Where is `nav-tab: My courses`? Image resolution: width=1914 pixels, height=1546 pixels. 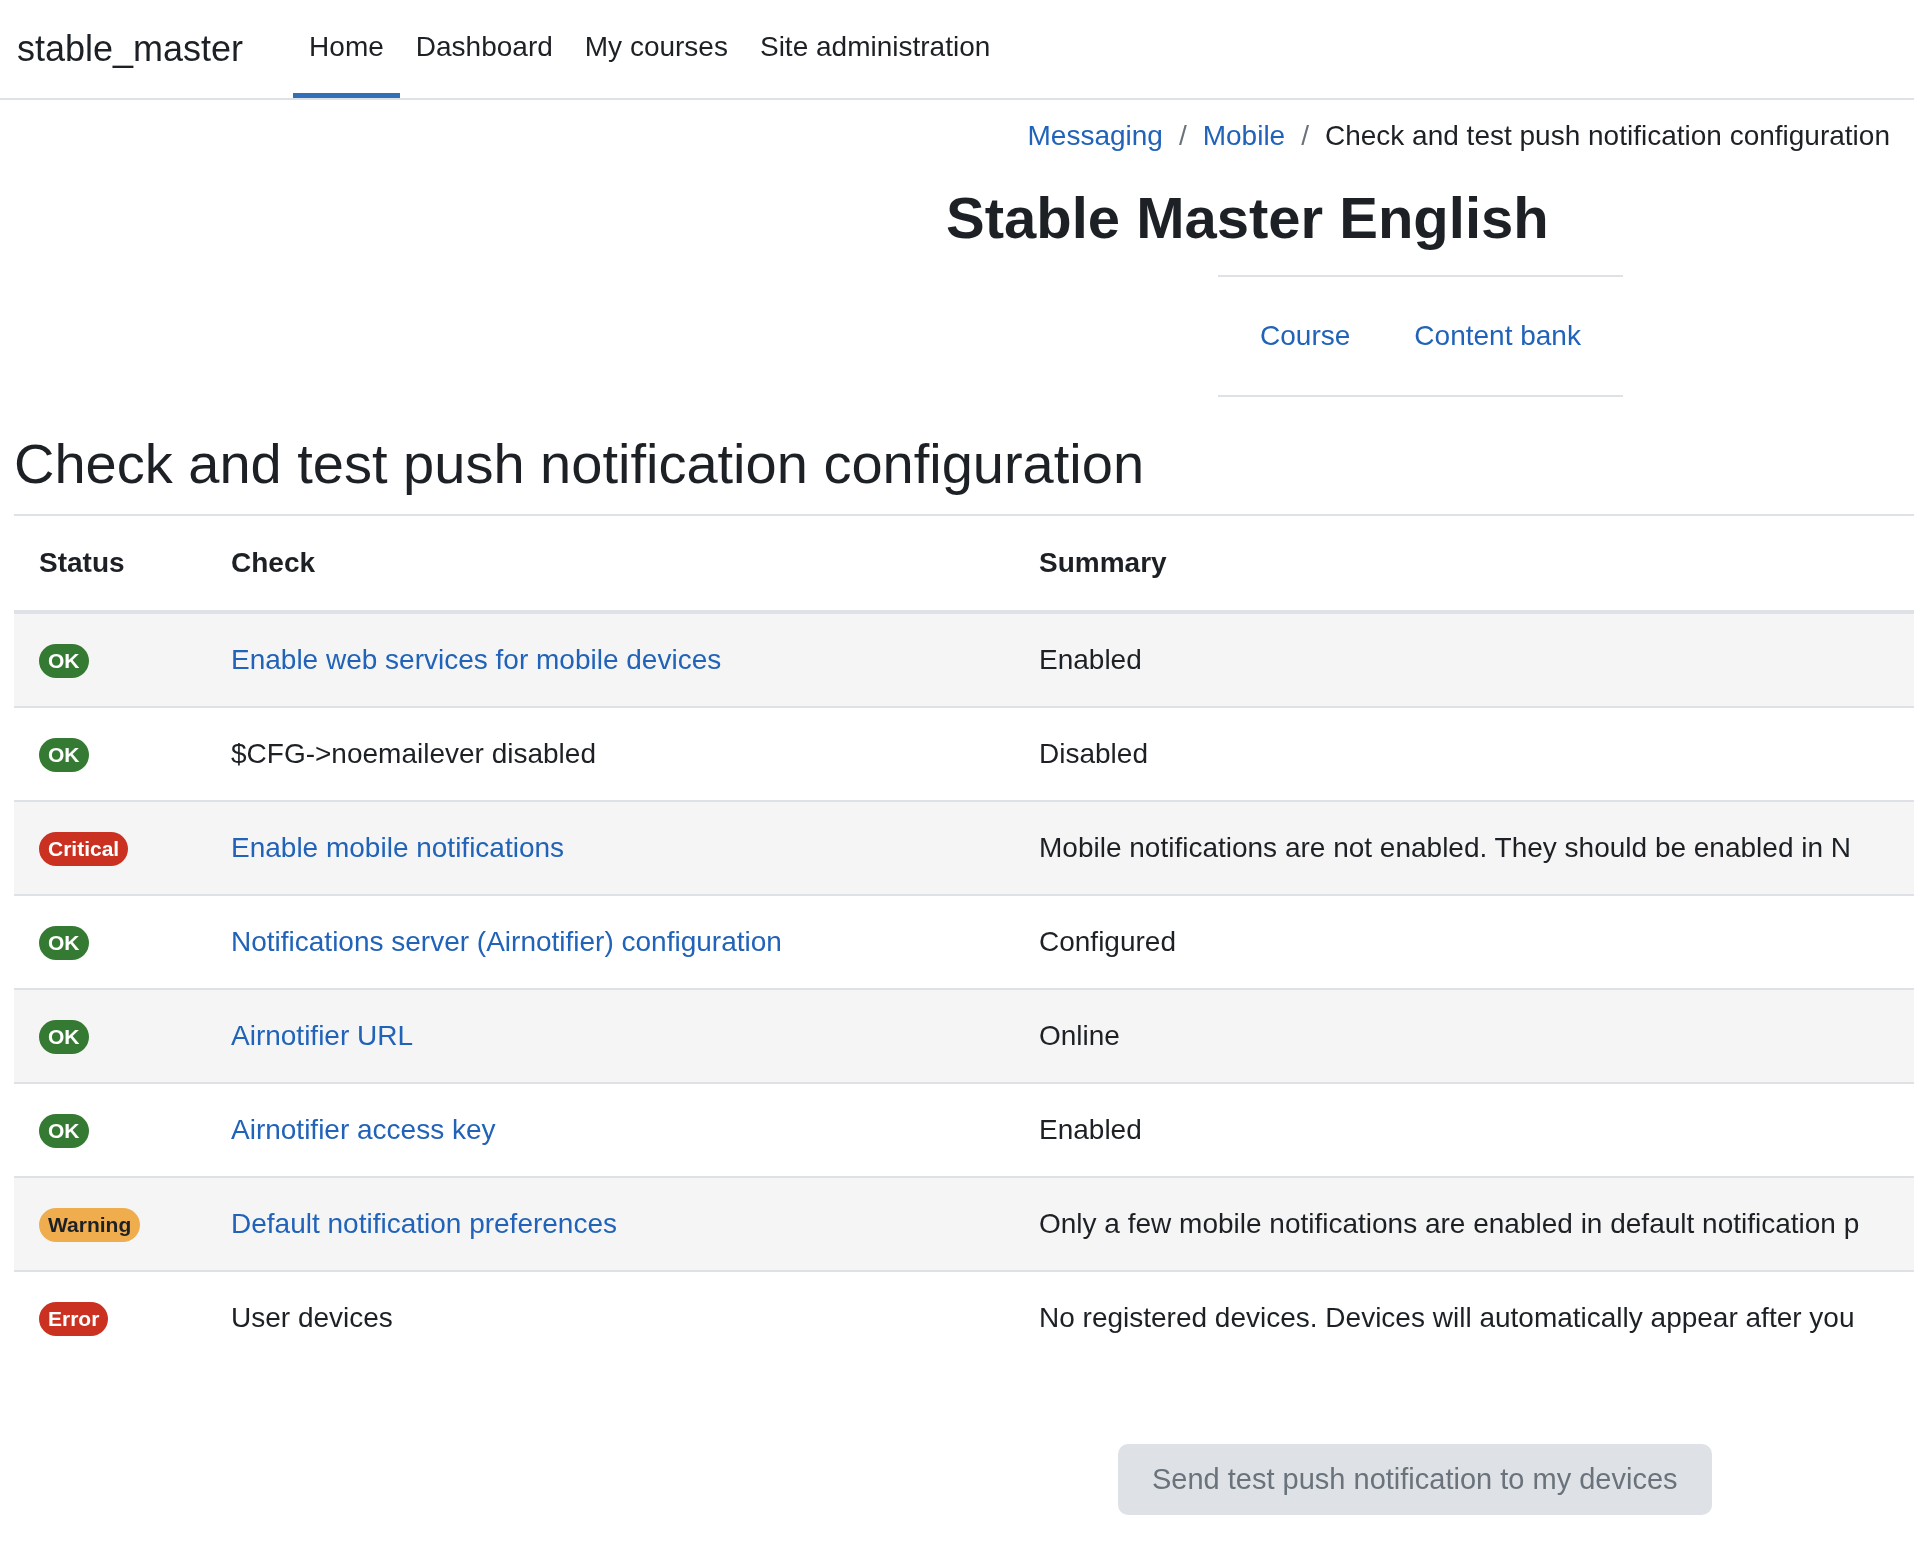
nav-tab: My courses is located at coordinates (656, 49).